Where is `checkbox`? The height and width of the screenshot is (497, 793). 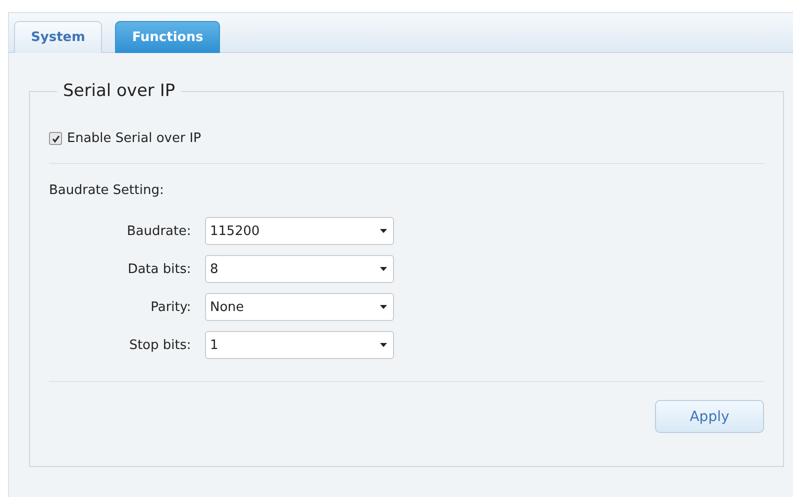
checkbox is located at coordinates (55, 138).